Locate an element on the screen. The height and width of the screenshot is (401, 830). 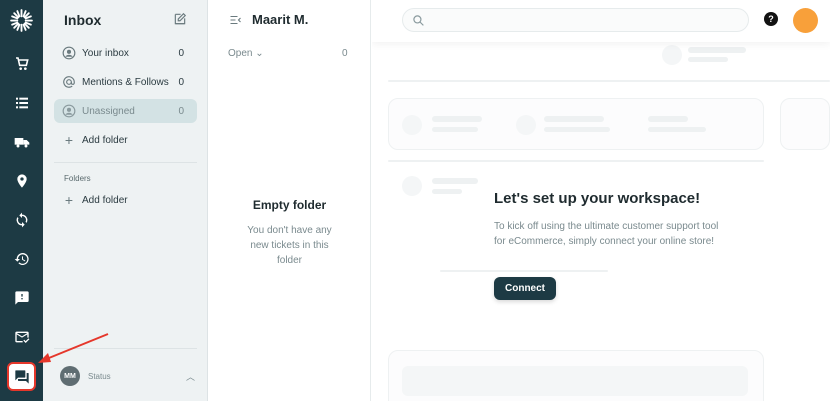
compose-icon is located at coordinates (180, 19).